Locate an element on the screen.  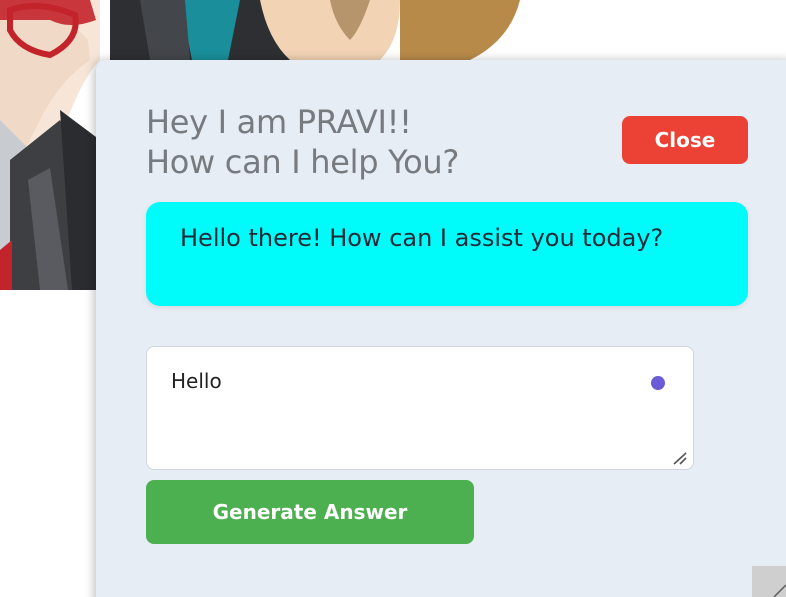
bot-message-text: Hello there! How can I assist you today? is located at coordinates (422, 238).